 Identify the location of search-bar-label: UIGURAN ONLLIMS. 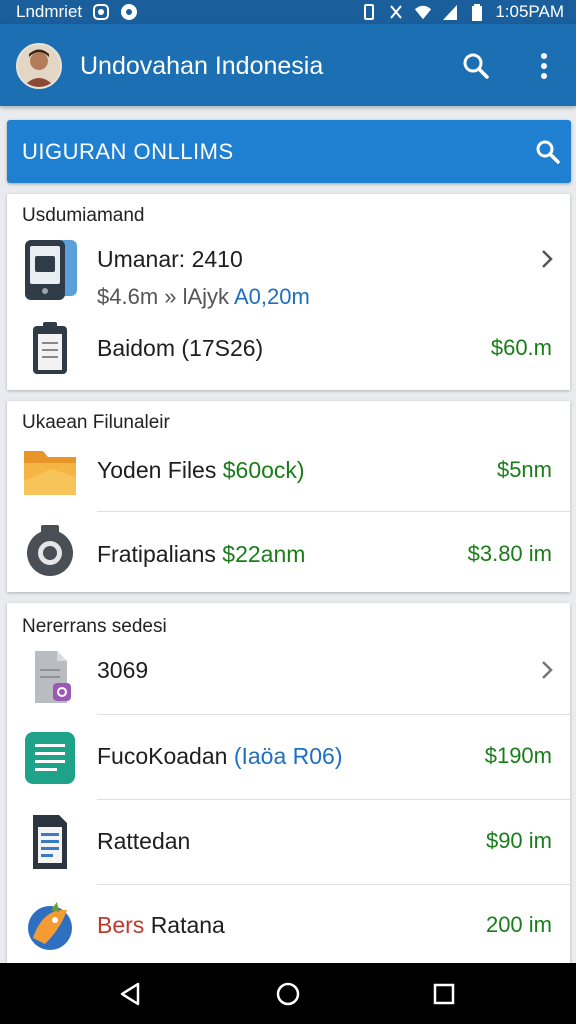
(128, 151).